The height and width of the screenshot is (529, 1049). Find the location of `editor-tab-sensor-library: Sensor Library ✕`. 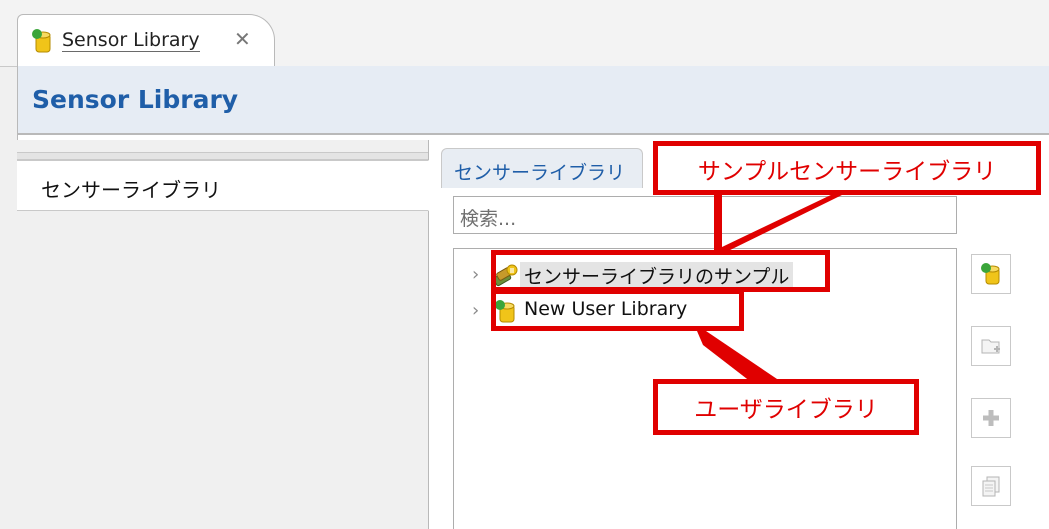

editor-tab-sensor-library: Sensor Library ✕ is located at coordinates (146, 40).